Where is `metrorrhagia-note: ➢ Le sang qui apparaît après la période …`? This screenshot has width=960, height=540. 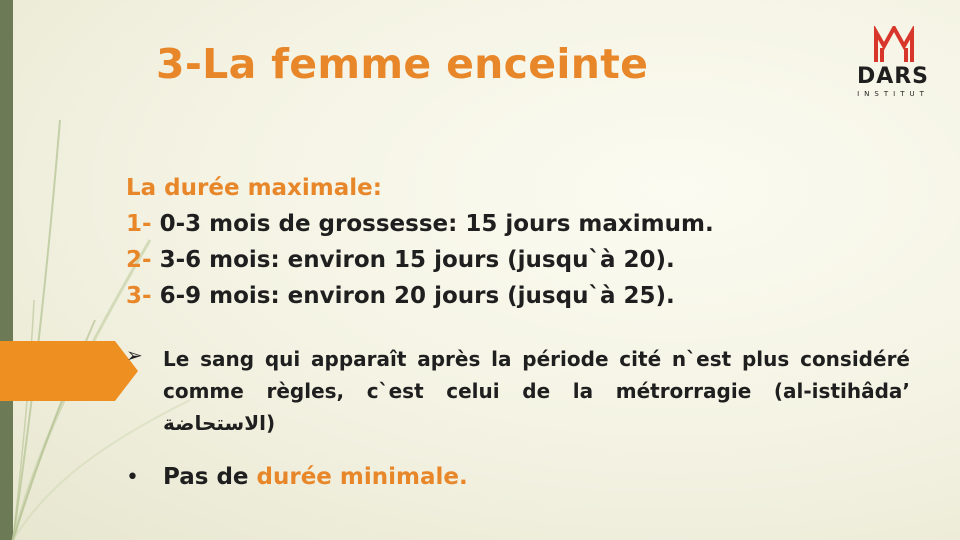 metrorrhagia-note: ➢ Le sang qui apparaît après la période … is located at coordinates (518, 391).